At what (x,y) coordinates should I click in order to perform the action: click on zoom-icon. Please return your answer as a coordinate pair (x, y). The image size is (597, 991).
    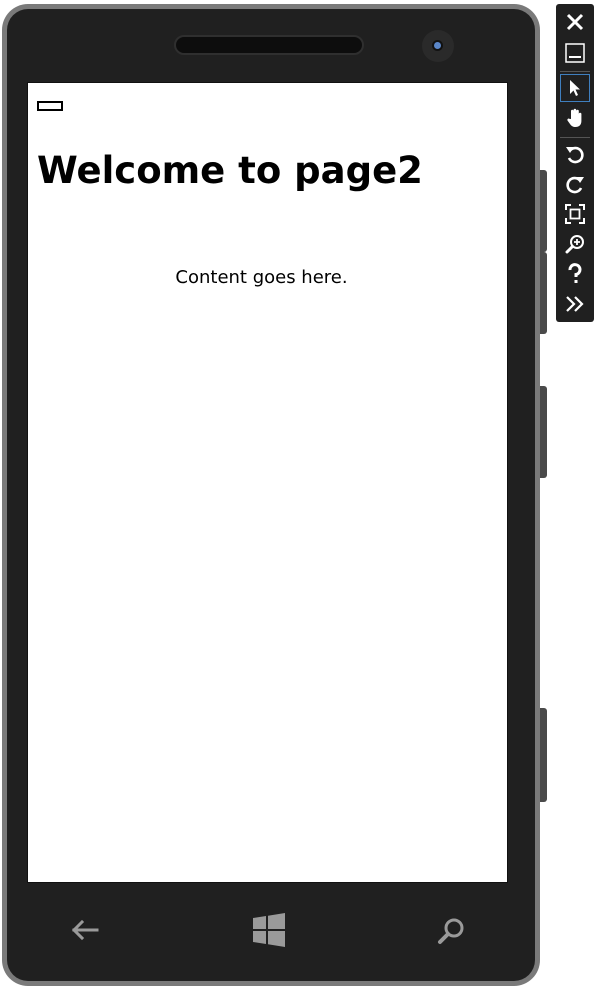
    Looking at the image, I should click on (575, 244).